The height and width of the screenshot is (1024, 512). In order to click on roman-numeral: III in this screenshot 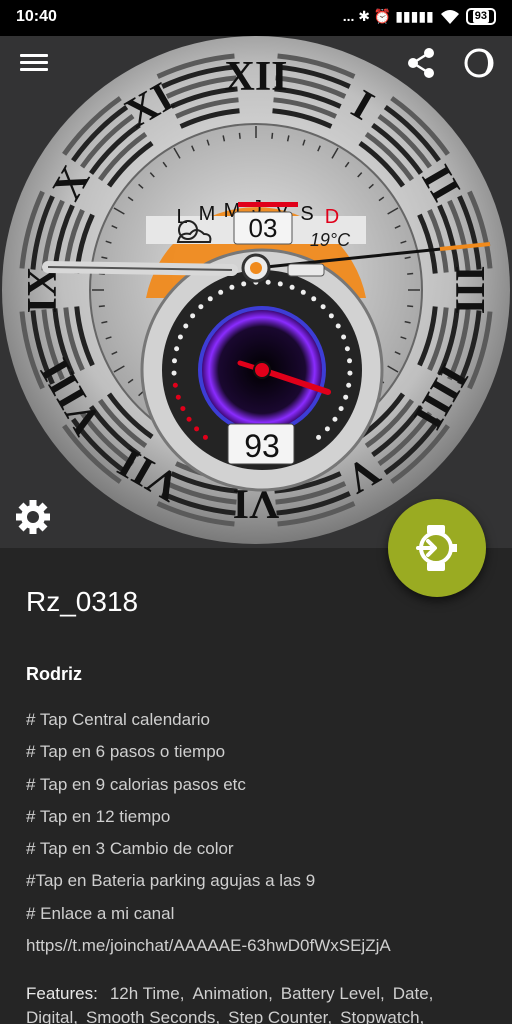, I will do `click(469, 289)`.